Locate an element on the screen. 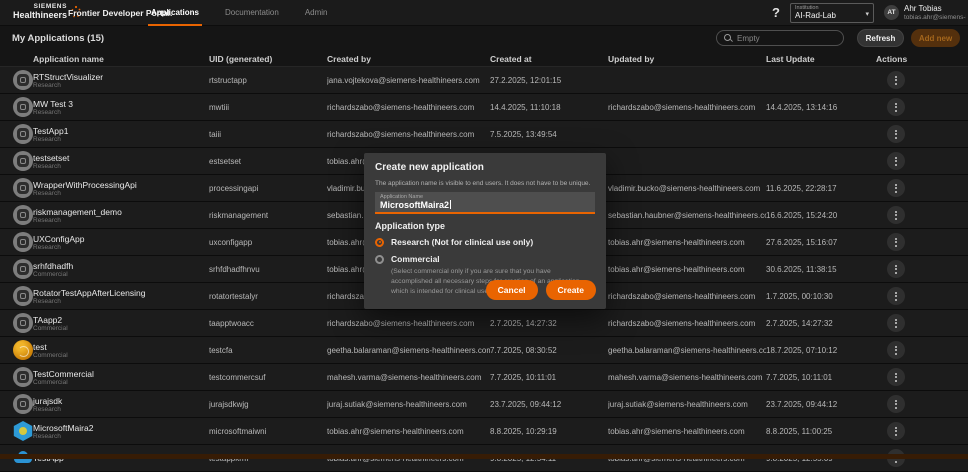 This screenshot has width=968, height=472. institution-value: AI-Rad-Lab is located at coordinates (815, 16).